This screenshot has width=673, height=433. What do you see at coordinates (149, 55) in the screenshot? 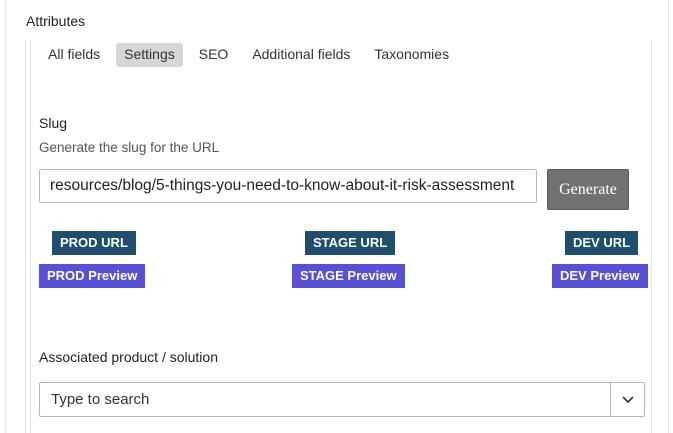
I see `tab-settings: Settings` at bounding box center [149, 55].